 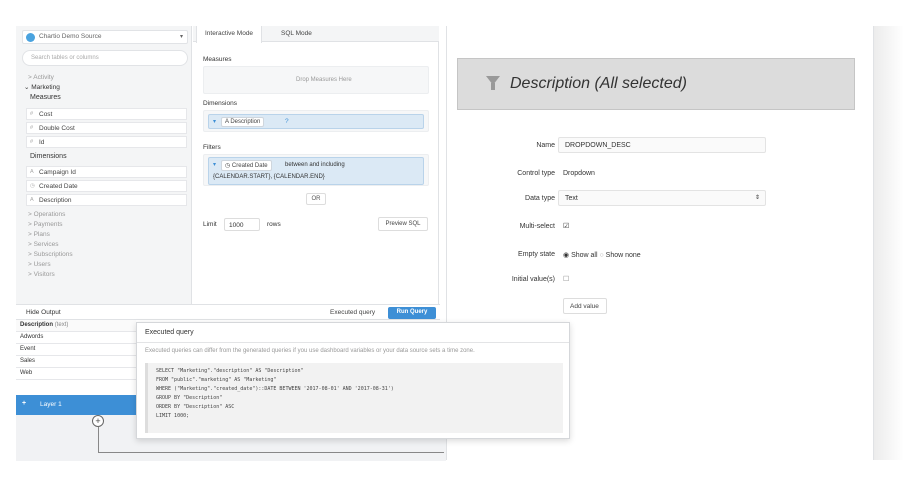 I want to click on dimension-chip: A Description, so click(x=243, y=122).